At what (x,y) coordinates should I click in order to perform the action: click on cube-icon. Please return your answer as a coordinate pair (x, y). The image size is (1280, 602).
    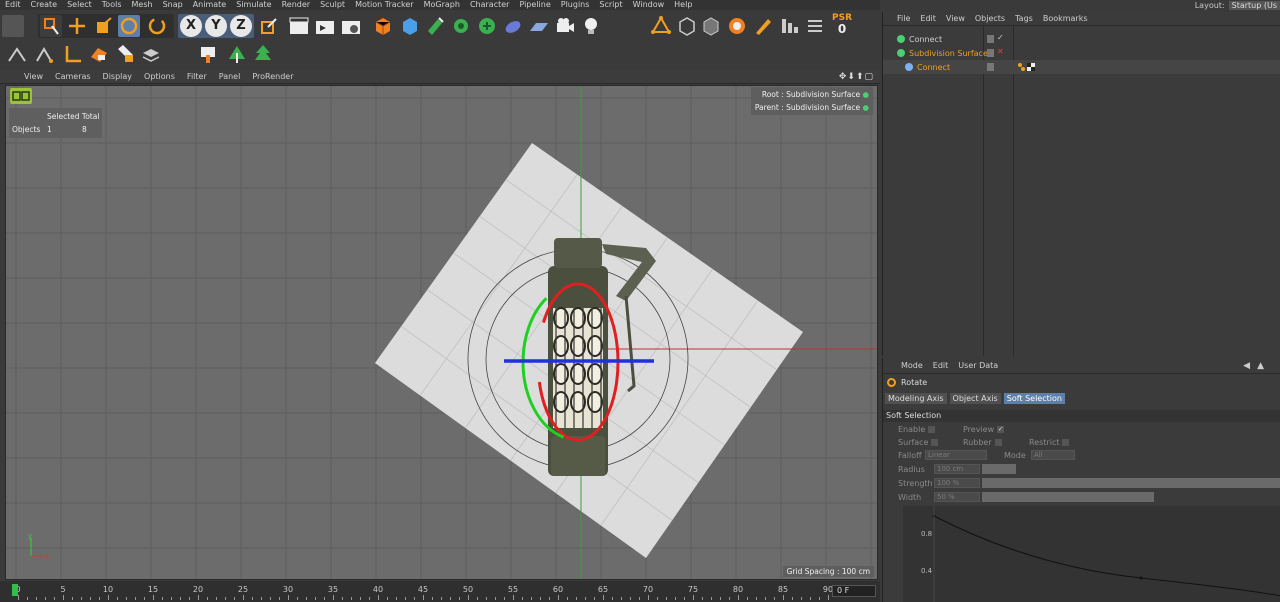
    Looking at the image, I should click on (383, 26).